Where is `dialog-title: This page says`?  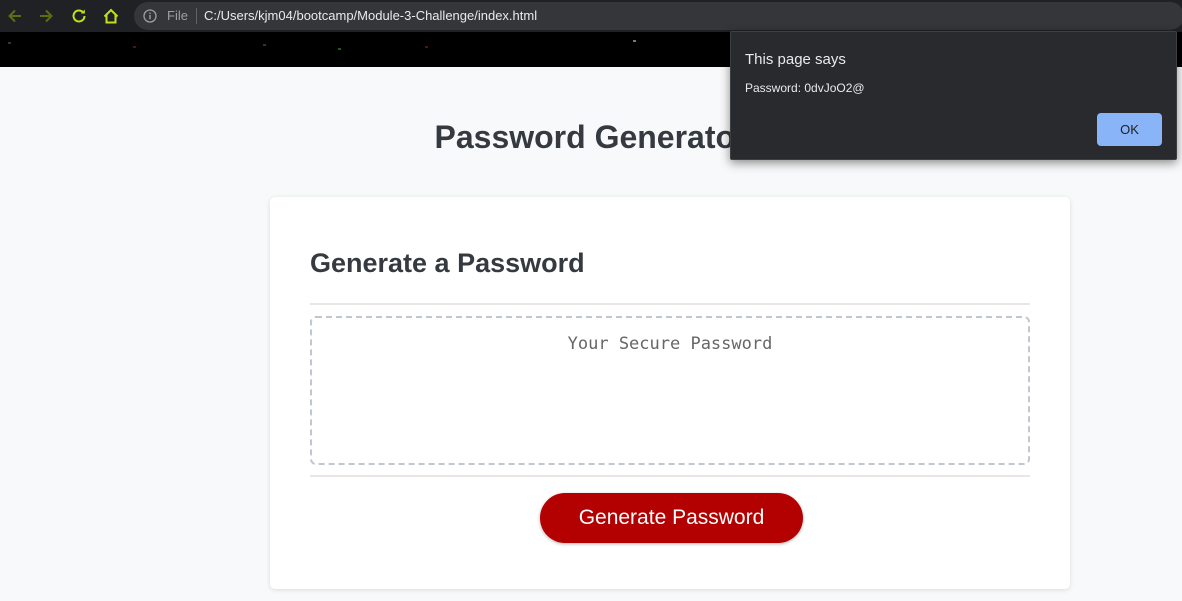 dialog-title: This page says is located at coordinates (795, 59).